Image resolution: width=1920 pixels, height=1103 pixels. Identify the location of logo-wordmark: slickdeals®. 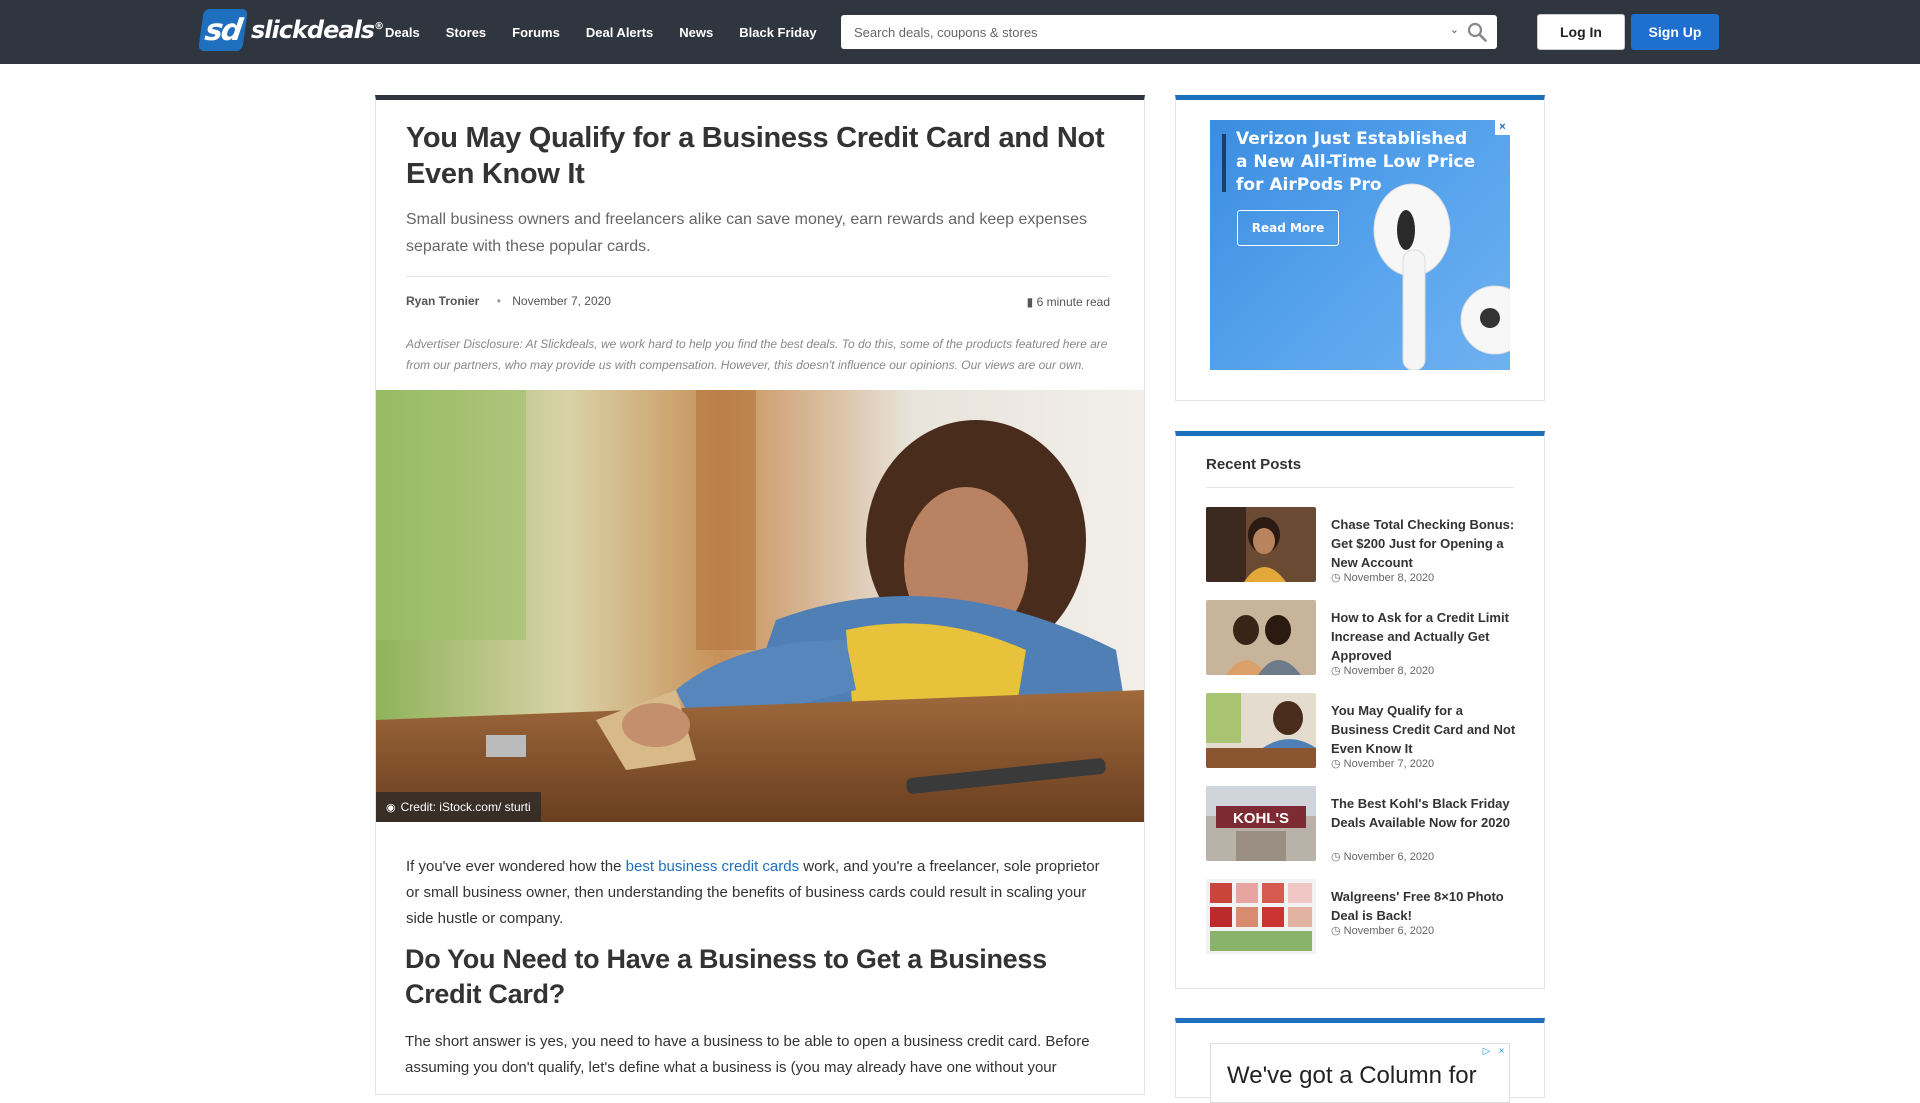
(317, 30).